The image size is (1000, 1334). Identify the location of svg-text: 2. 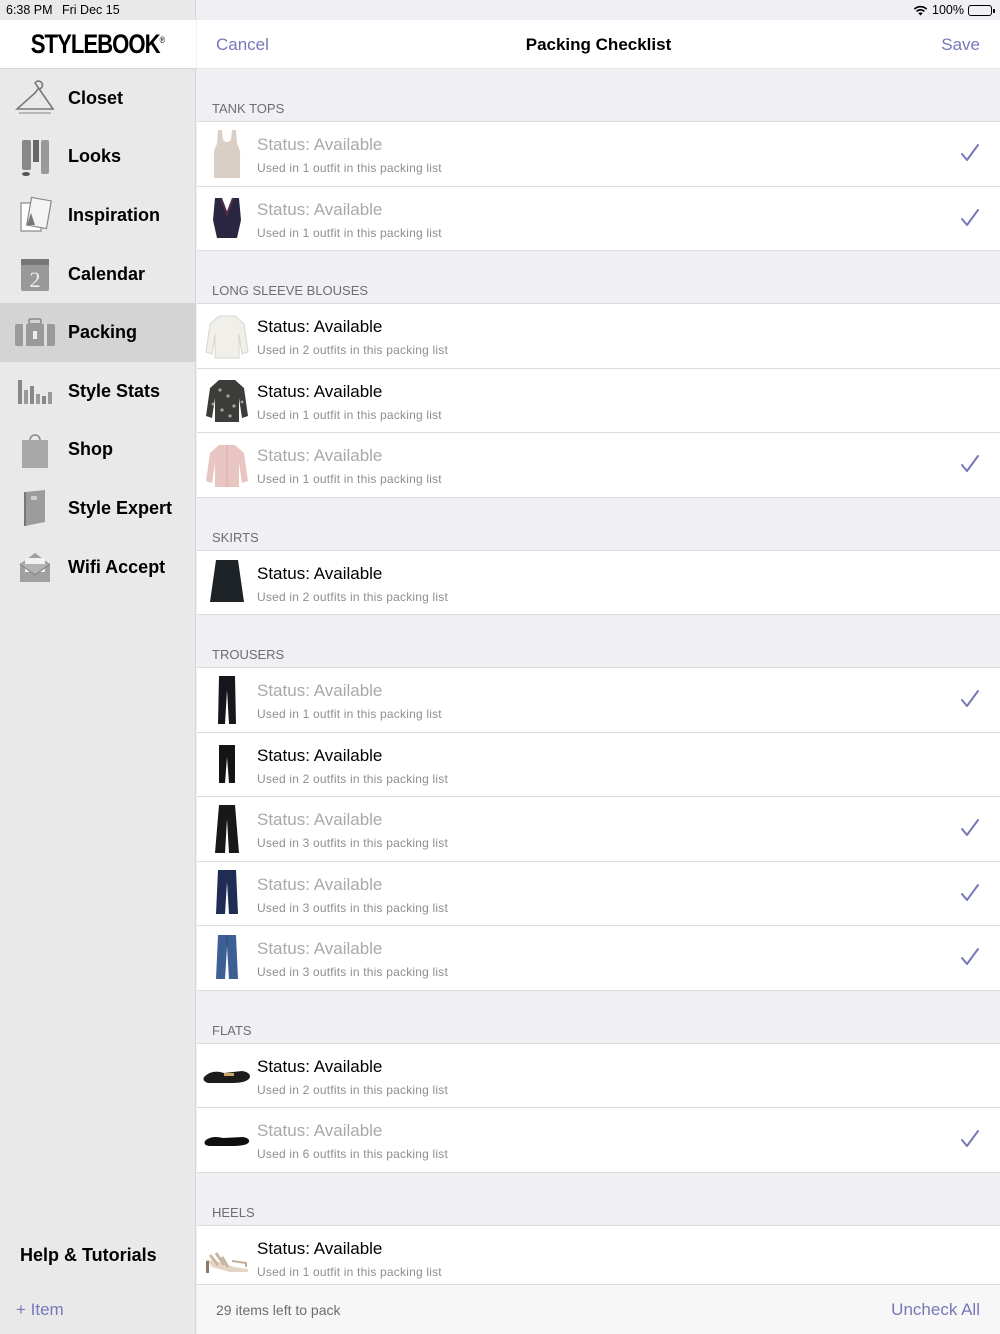
(35, 279).